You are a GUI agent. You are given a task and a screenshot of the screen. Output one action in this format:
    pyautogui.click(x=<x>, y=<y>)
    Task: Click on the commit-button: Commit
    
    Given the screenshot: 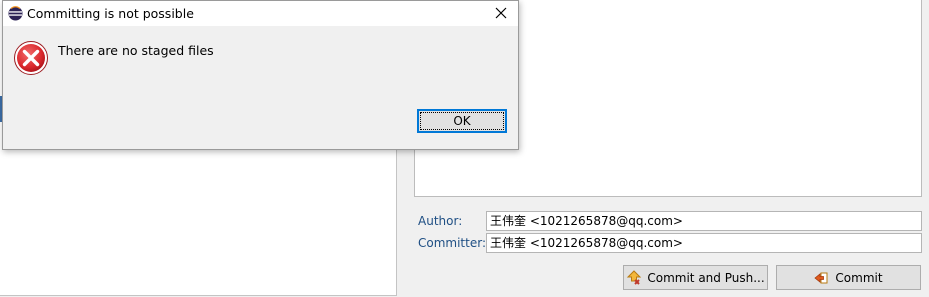 What is the action you would take?
    pyautogui.click(x=848, y=277)
    